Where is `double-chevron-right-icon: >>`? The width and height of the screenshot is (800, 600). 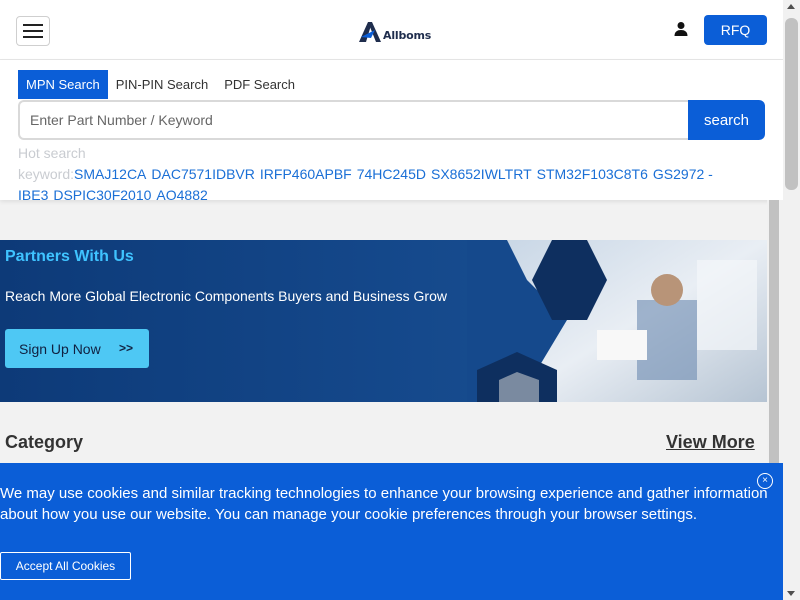 double-chevron-right-icon: >> is located at coordinates (125, 348).